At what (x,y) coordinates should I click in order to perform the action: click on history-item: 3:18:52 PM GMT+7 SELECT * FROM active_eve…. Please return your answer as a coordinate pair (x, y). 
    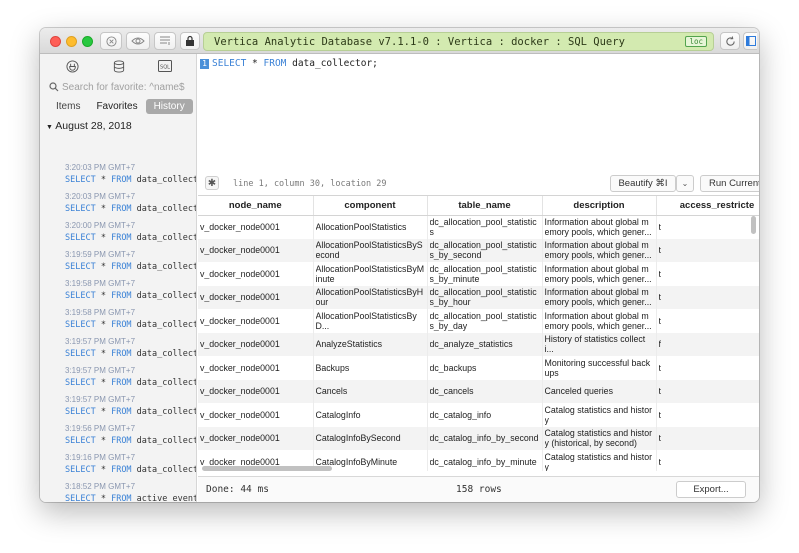
    Looking at the image, I should click on (130, 491).